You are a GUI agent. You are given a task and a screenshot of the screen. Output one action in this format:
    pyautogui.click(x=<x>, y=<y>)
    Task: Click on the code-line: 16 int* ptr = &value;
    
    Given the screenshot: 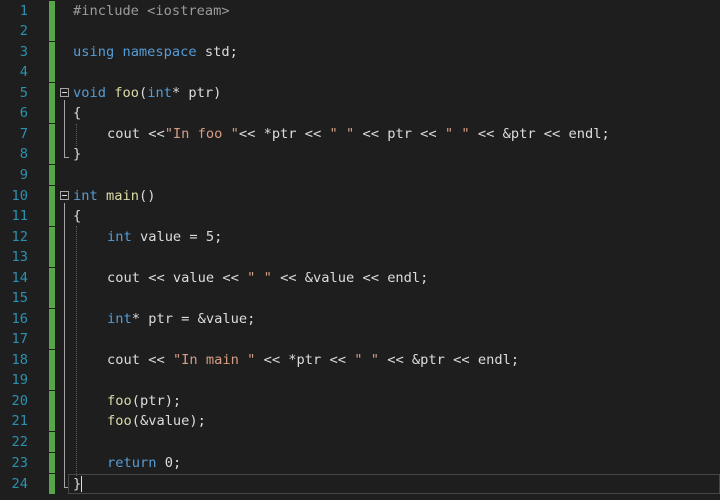 What is the action you would take?
    pyautogui.click(x=360, y=319)
    